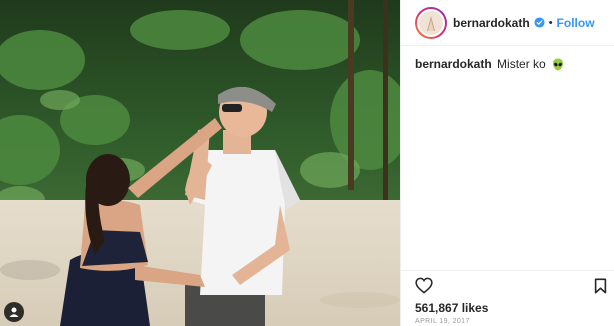 The width and height of the screenshot is (614, 326). Describe the element at coordinates (424, 288) in the screenshot. I see `heart-icon` at that location.